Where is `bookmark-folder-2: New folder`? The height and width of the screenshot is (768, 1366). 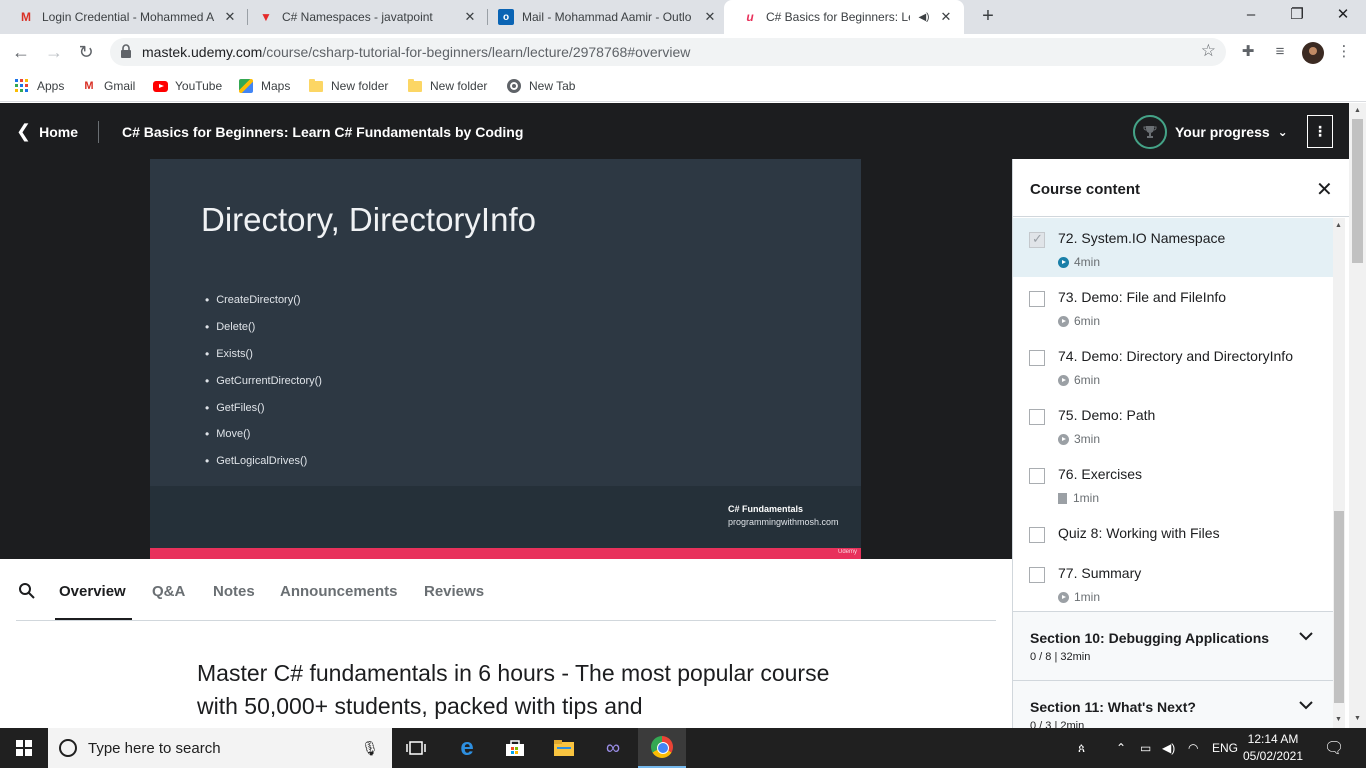
bookmark-folder-2: New folder is located at coordinates (447, 86).